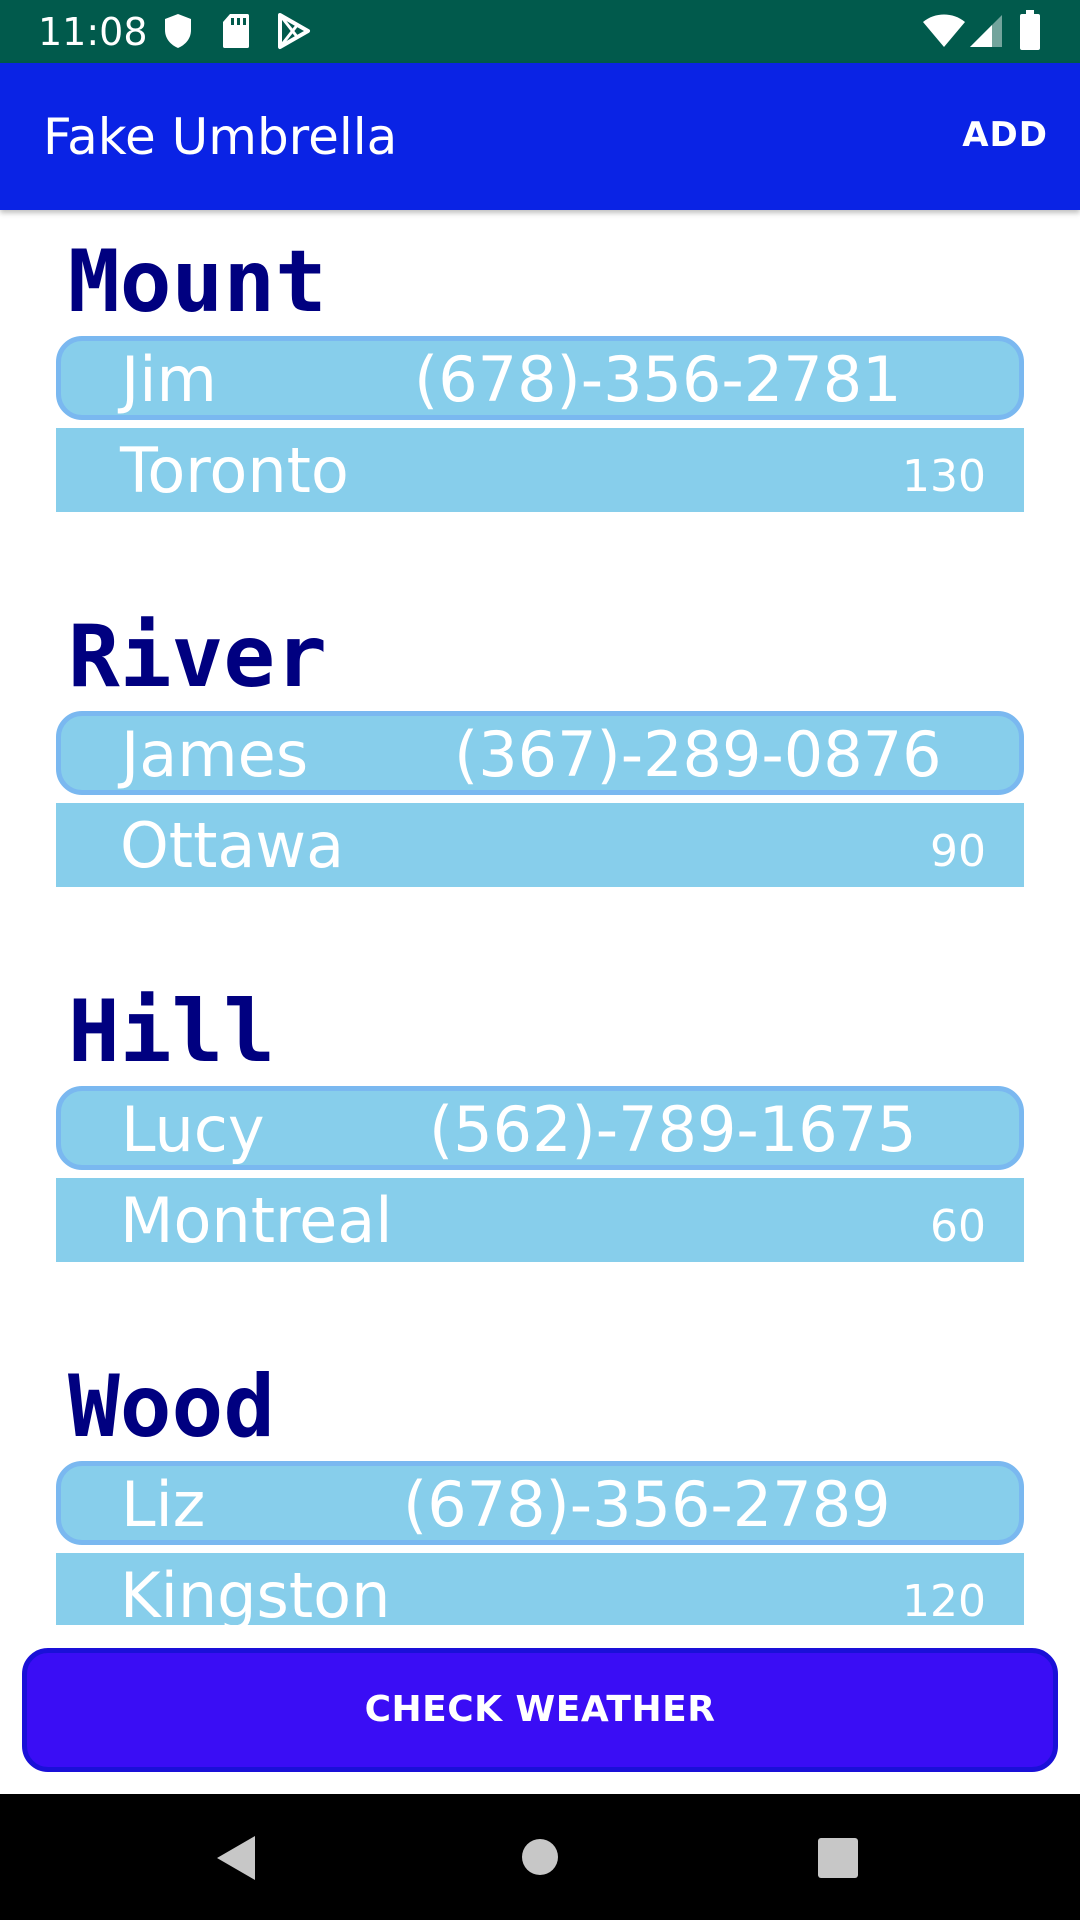 The height and width of the screenshot is (1920, 1080). I want to click on recents-icon, so click(838, 1860).